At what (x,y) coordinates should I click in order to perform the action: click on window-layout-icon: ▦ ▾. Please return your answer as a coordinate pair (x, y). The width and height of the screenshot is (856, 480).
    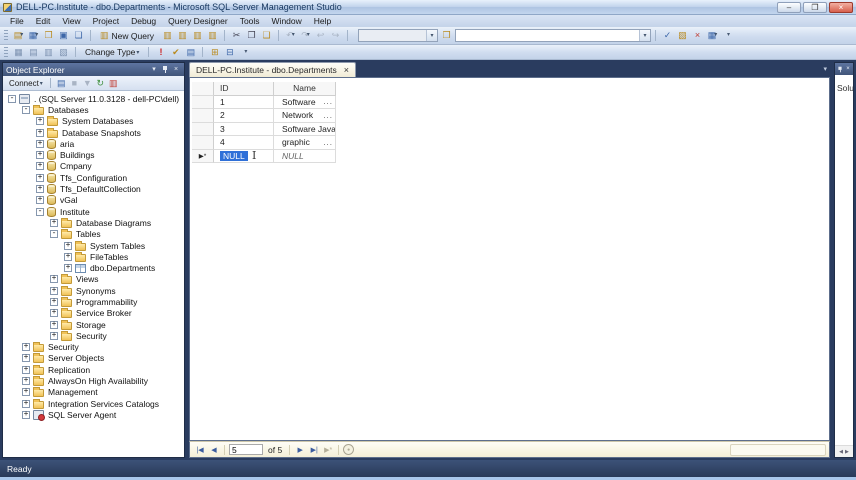
    Looking at the image, I should click on (33, 36).